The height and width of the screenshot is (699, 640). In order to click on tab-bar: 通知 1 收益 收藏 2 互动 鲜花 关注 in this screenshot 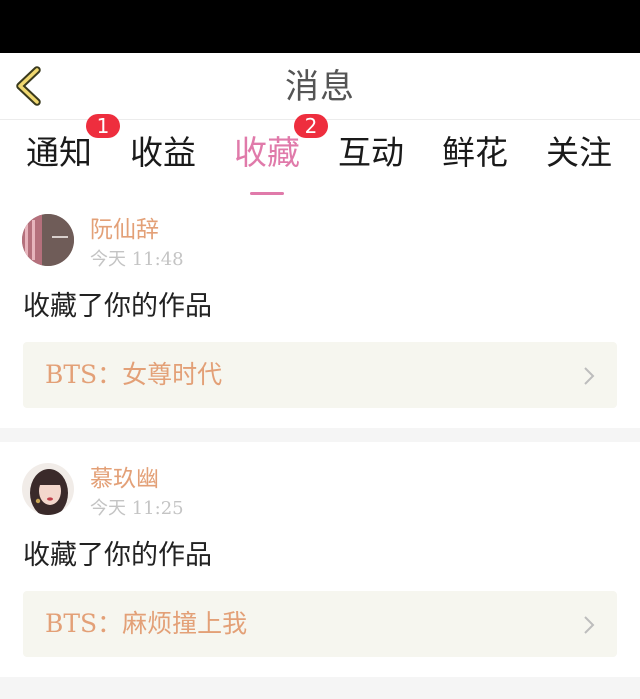, I will do `click(320, 154)`.